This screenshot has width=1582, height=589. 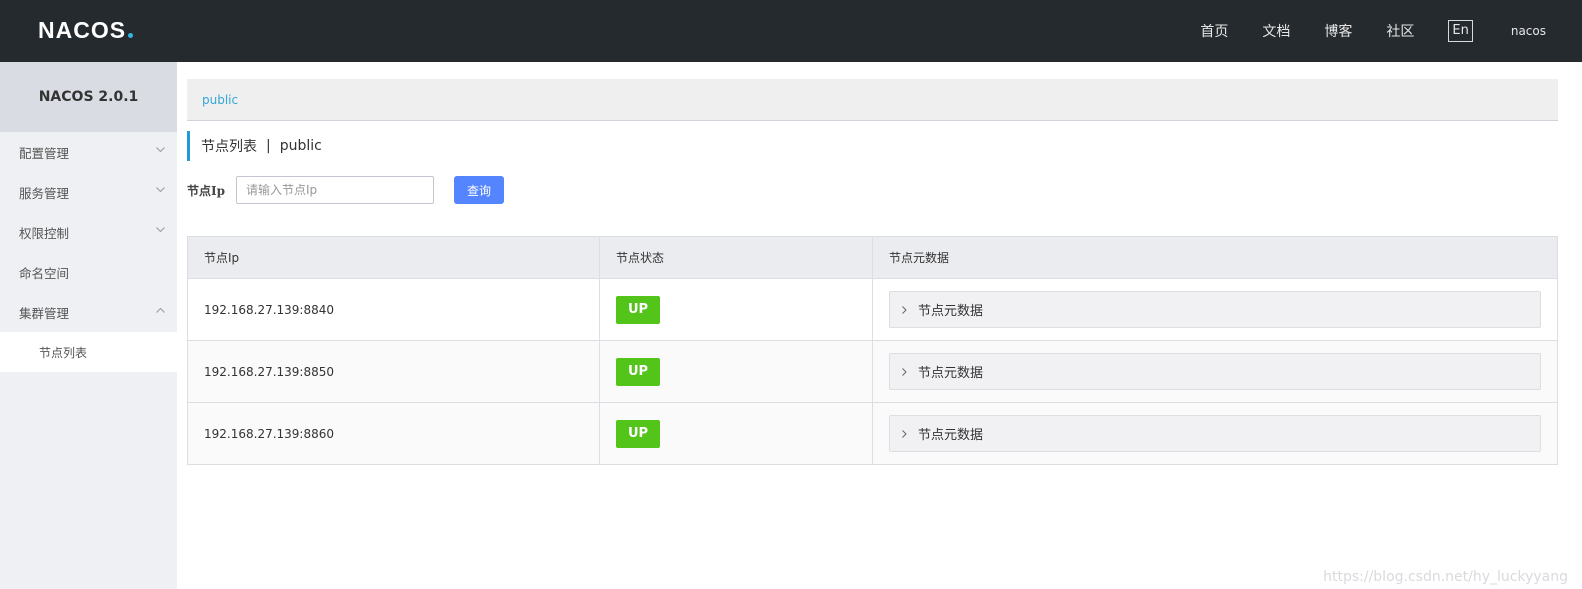 What do you see at coordinates (44, 153) in the screenshot?
I see `sidebar-item-label: 配置管理` at bounding box center [44, 153].